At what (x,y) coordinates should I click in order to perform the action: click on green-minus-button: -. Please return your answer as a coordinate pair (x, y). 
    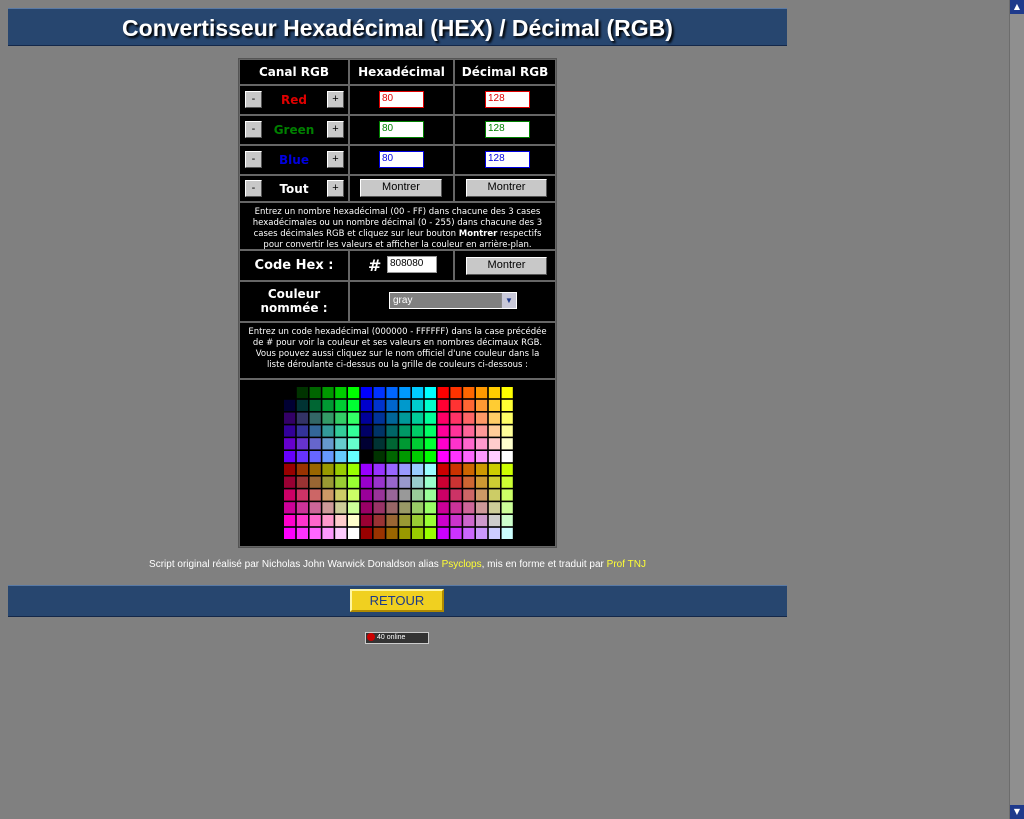
    Looking at the image, I should click on (253, 129).